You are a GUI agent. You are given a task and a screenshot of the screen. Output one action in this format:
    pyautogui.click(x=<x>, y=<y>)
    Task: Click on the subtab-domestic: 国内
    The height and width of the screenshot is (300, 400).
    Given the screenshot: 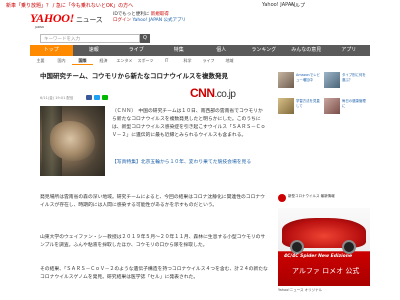 What is the action you would take?
    pyautogui.click(x=61, y=61)
    